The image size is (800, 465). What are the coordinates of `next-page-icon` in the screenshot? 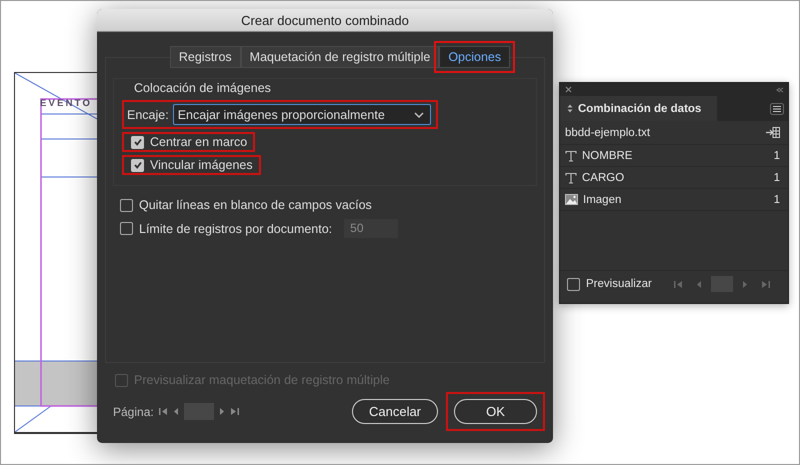 It's located at (221, 411).